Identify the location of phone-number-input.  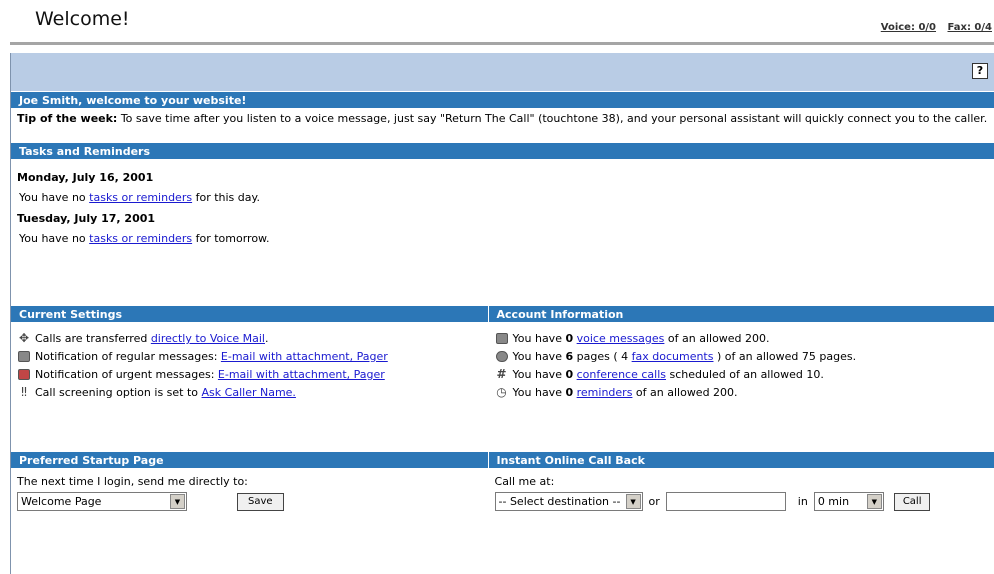
(725, 501).